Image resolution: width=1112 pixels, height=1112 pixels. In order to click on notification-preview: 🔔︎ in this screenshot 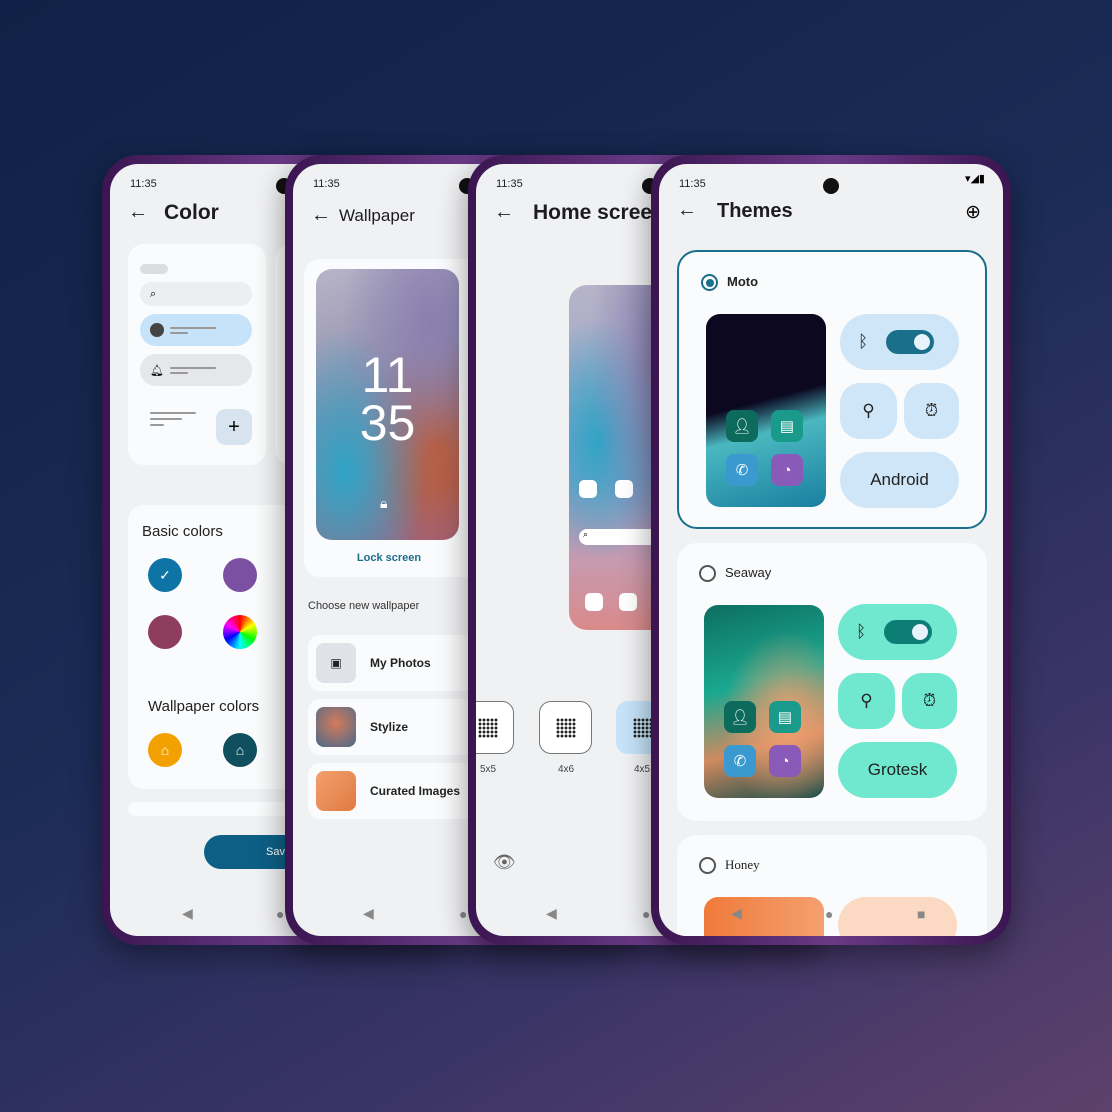, I will do `click(196, 370)`.